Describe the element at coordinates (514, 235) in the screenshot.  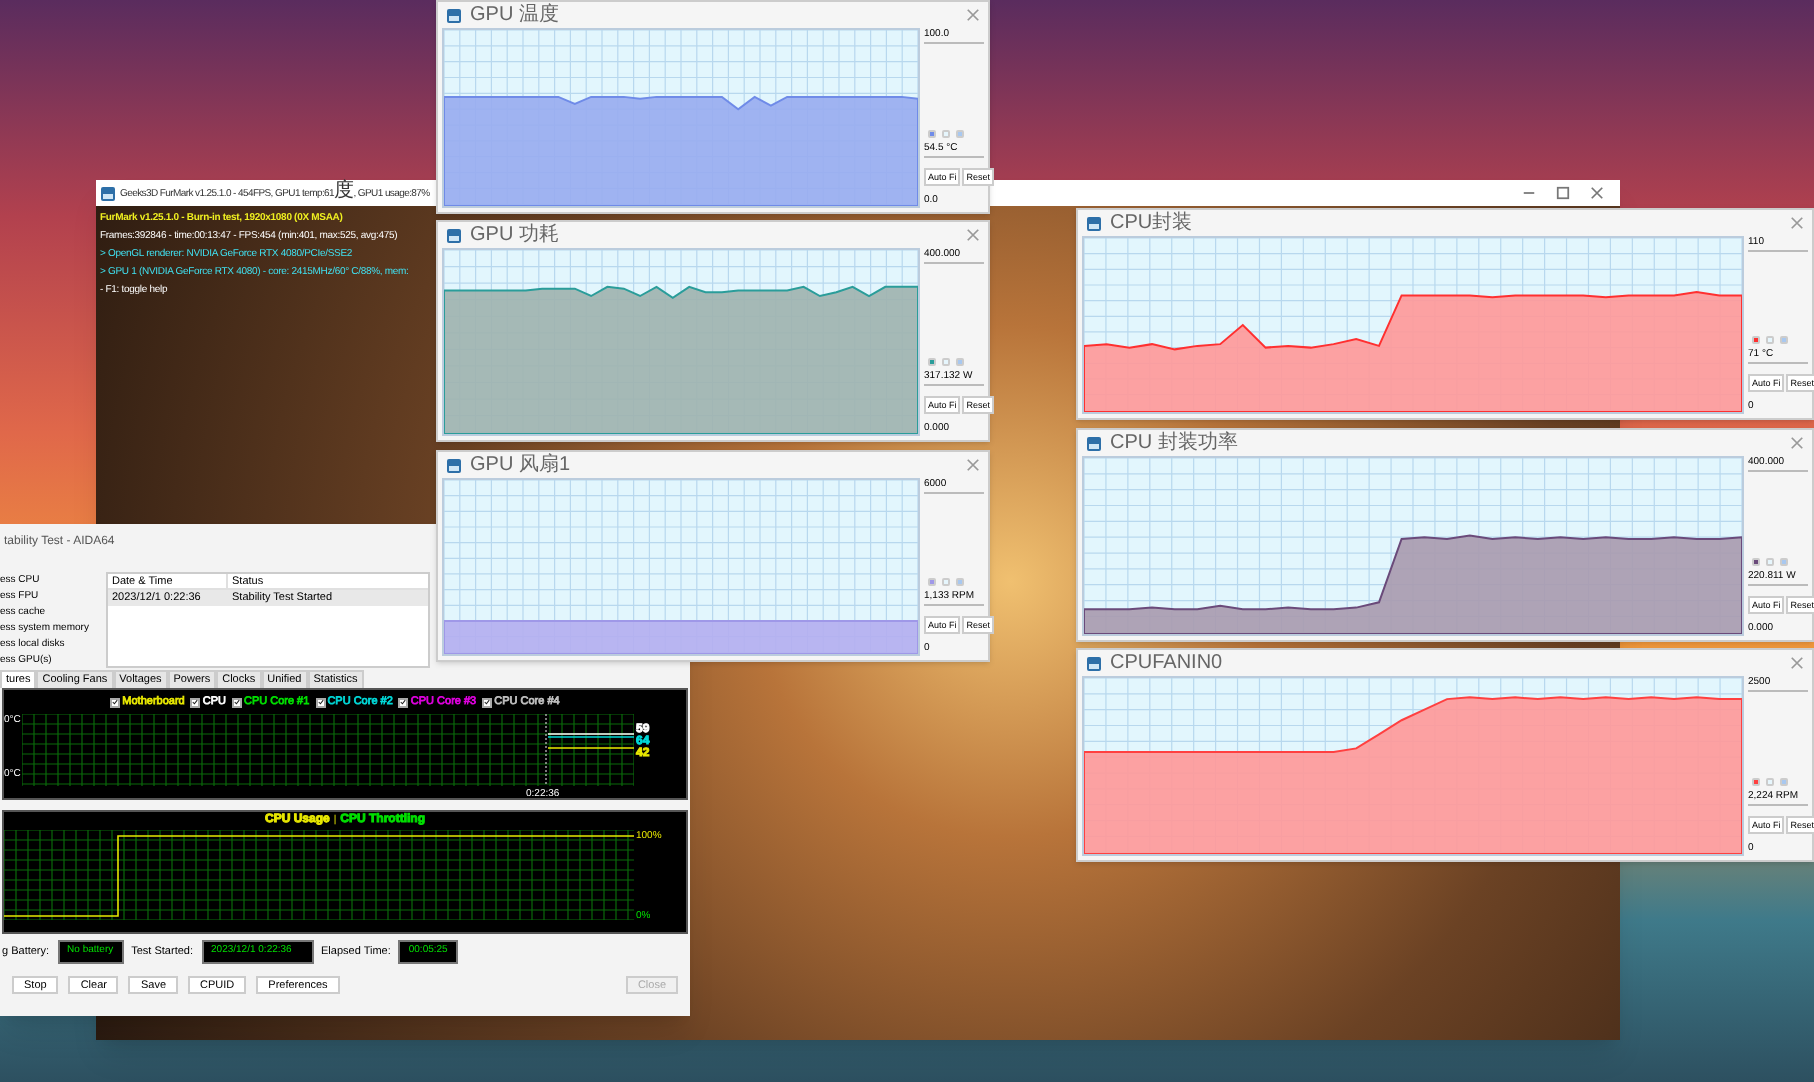
I see `window-title: GPU 功耗` at that location.